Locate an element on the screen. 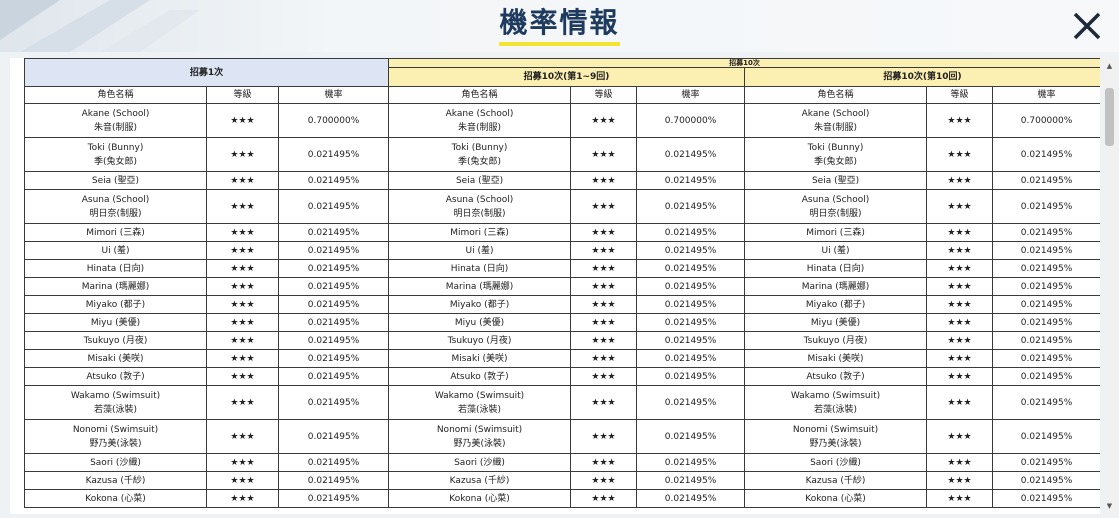 This screenshot has height=518, width=1119. scroll-down-arrow-icon: ▼ is located at coordinates (1109, 506).